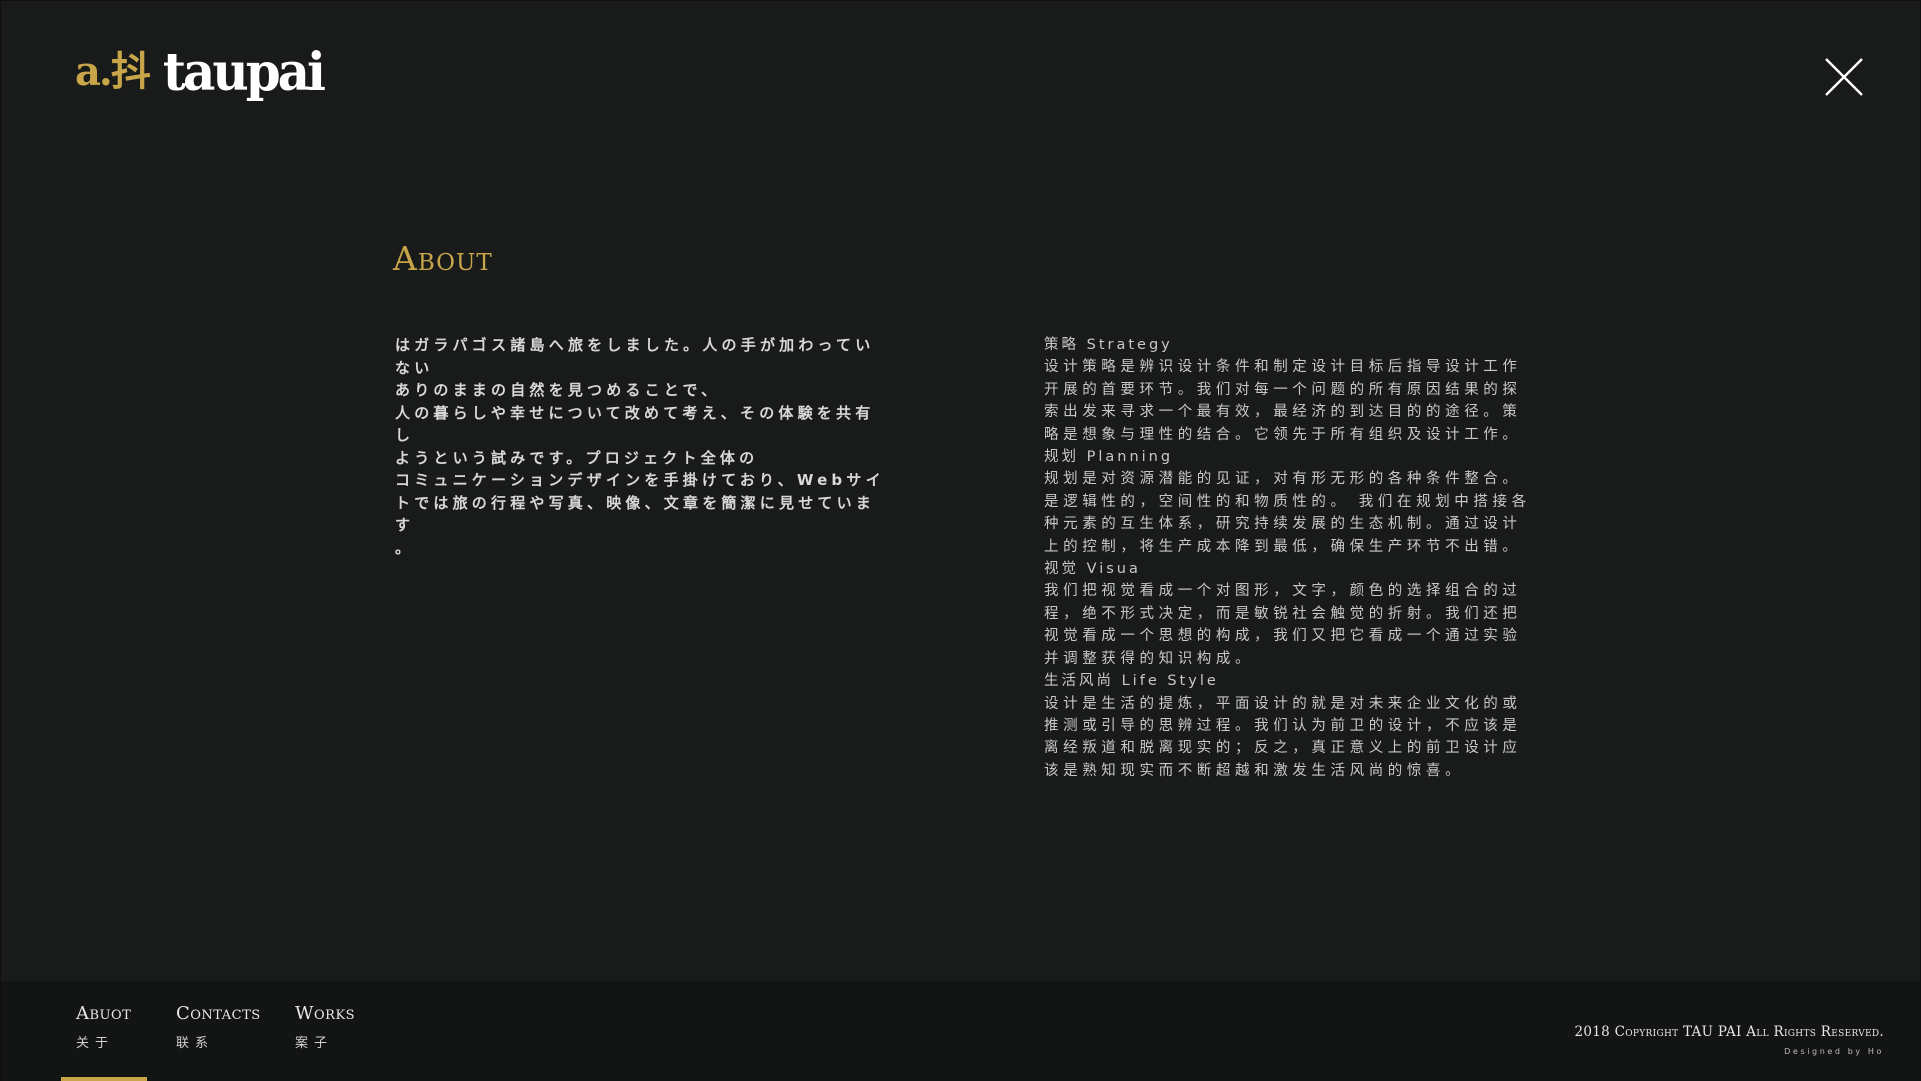 Image resolution: width=1921 pixels, height=1081 pixels. Describe the element at coordinates (325, 1027) in the screenshot. I see `nav-item-works: Works 案子` at that location.